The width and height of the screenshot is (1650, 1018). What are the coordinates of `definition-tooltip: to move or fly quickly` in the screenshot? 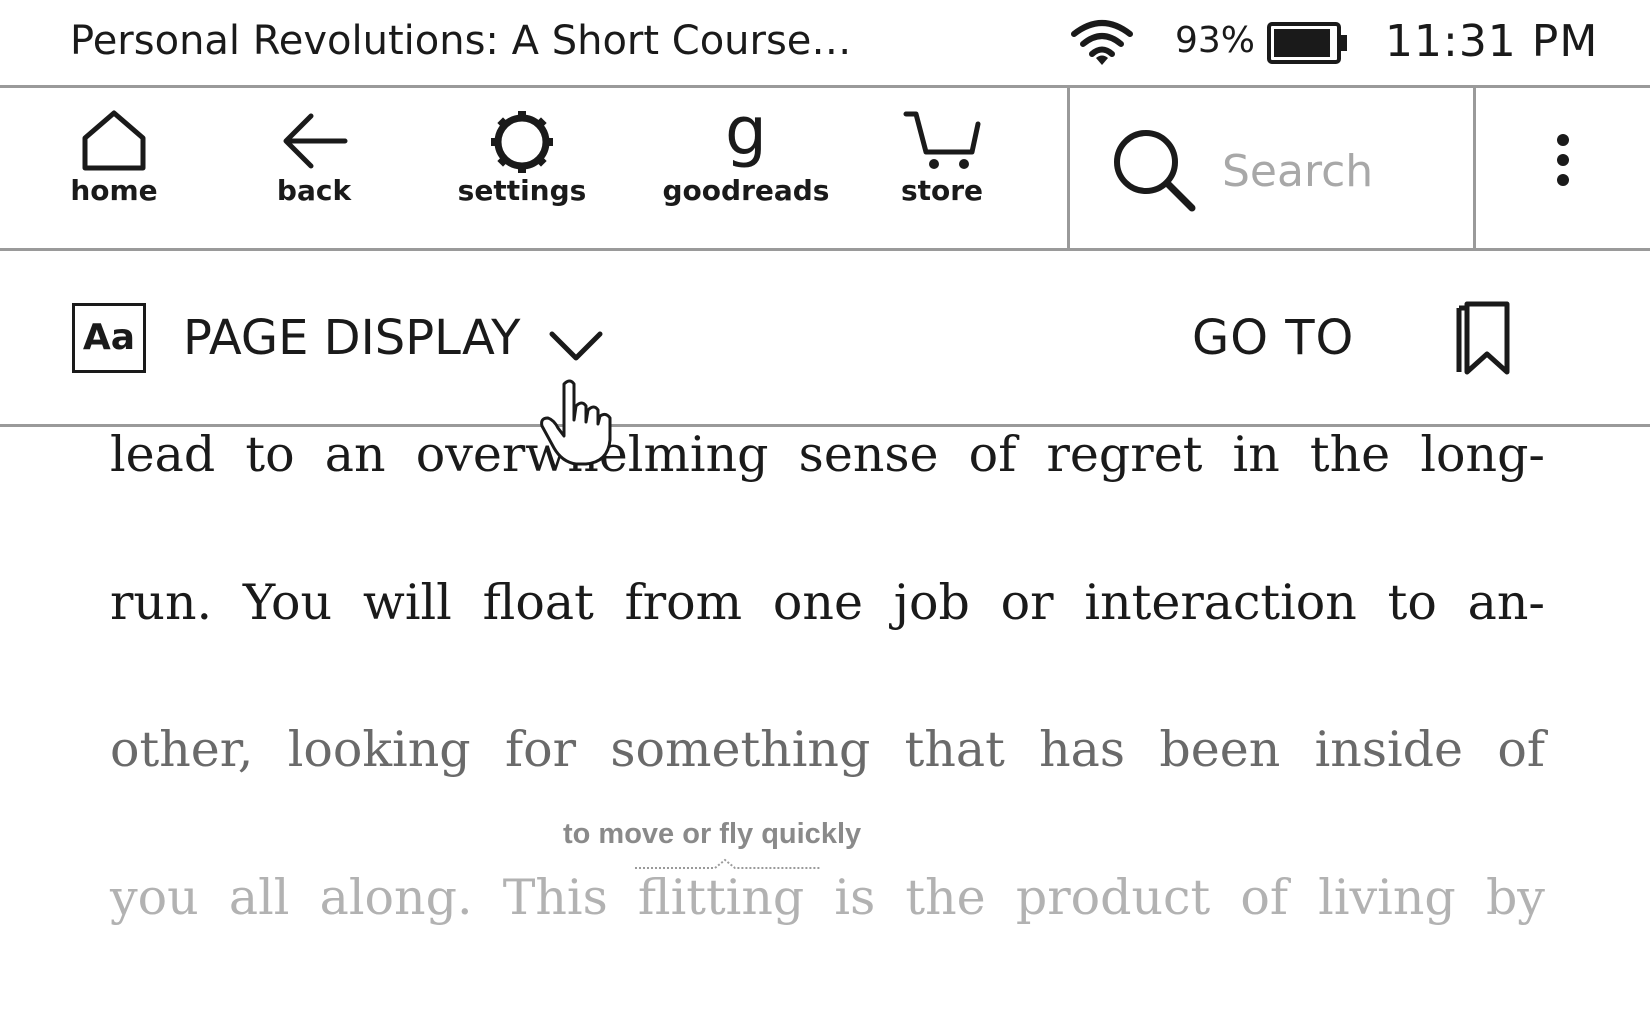 It's located at (712, 834).